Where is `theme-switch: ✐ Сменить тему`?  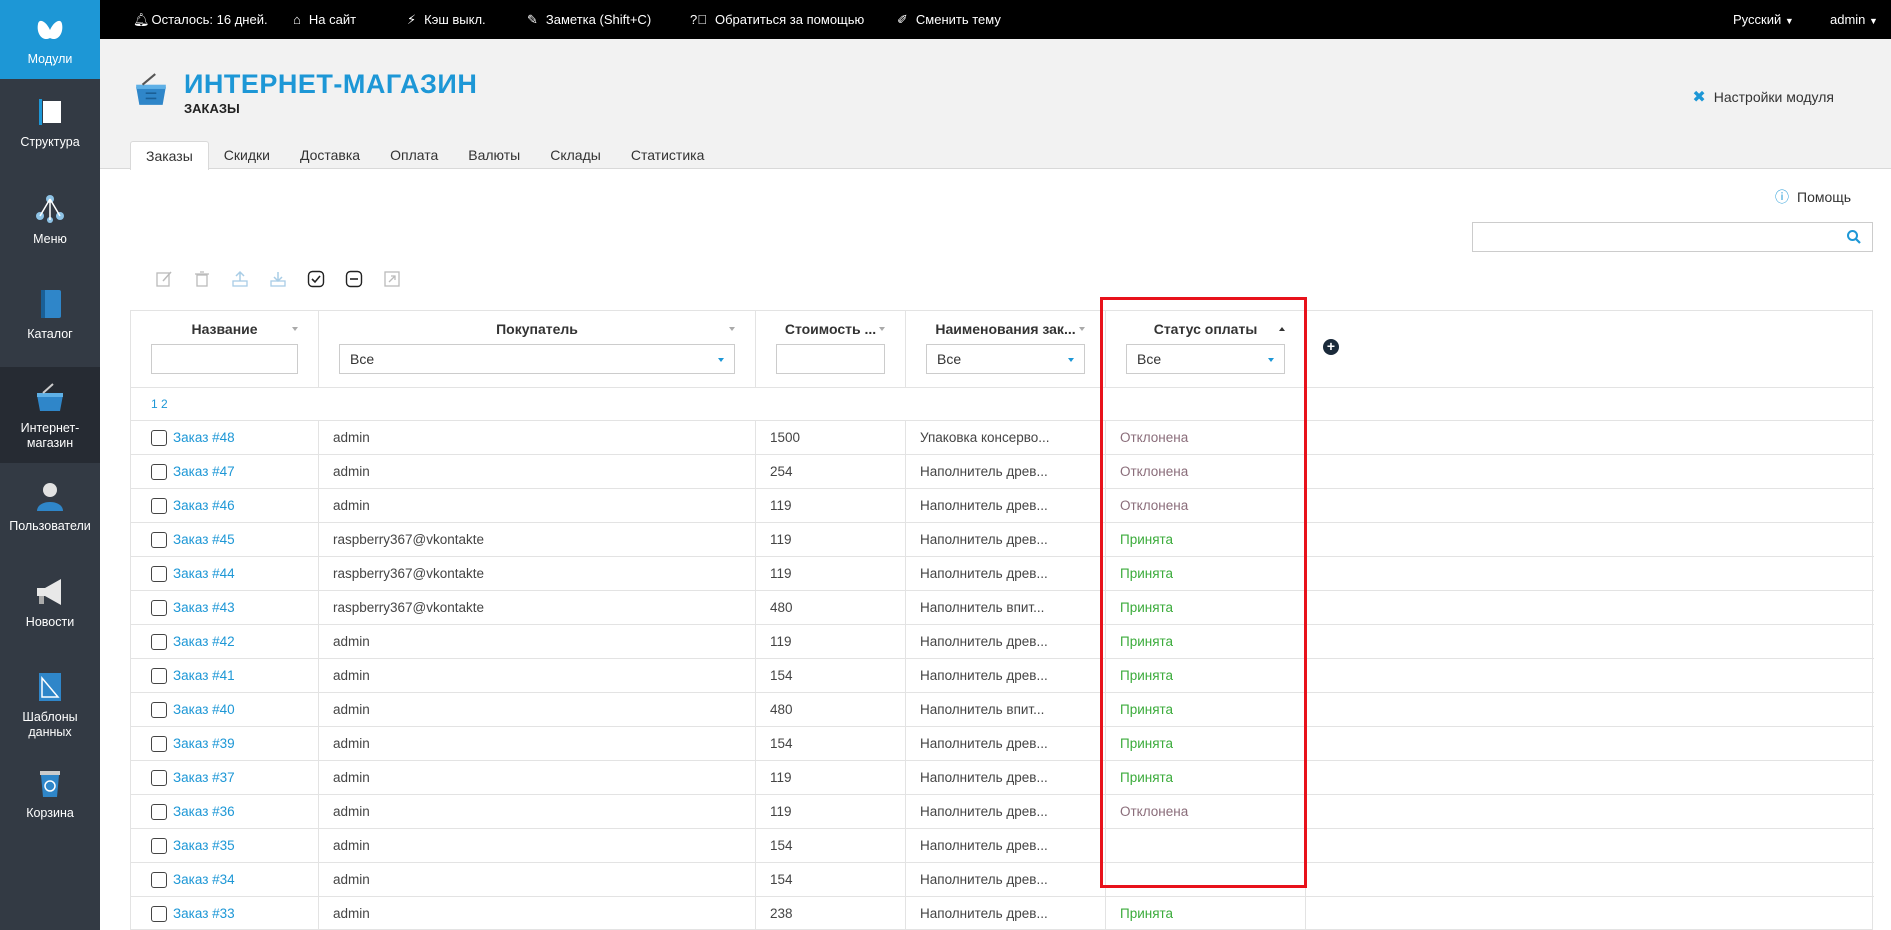
theme-switch: ✐ Сменить тему is located at coordinates (949, 20).